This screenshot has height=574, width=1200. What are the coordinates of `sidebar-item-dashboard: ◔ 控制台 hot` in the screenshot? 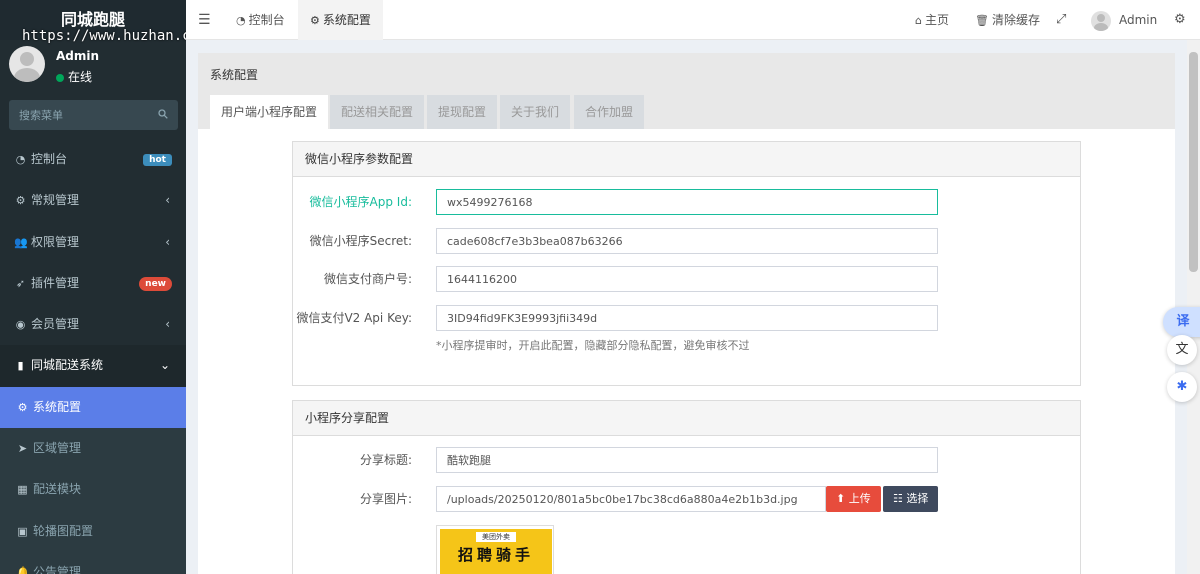 It's located at (93, 159).